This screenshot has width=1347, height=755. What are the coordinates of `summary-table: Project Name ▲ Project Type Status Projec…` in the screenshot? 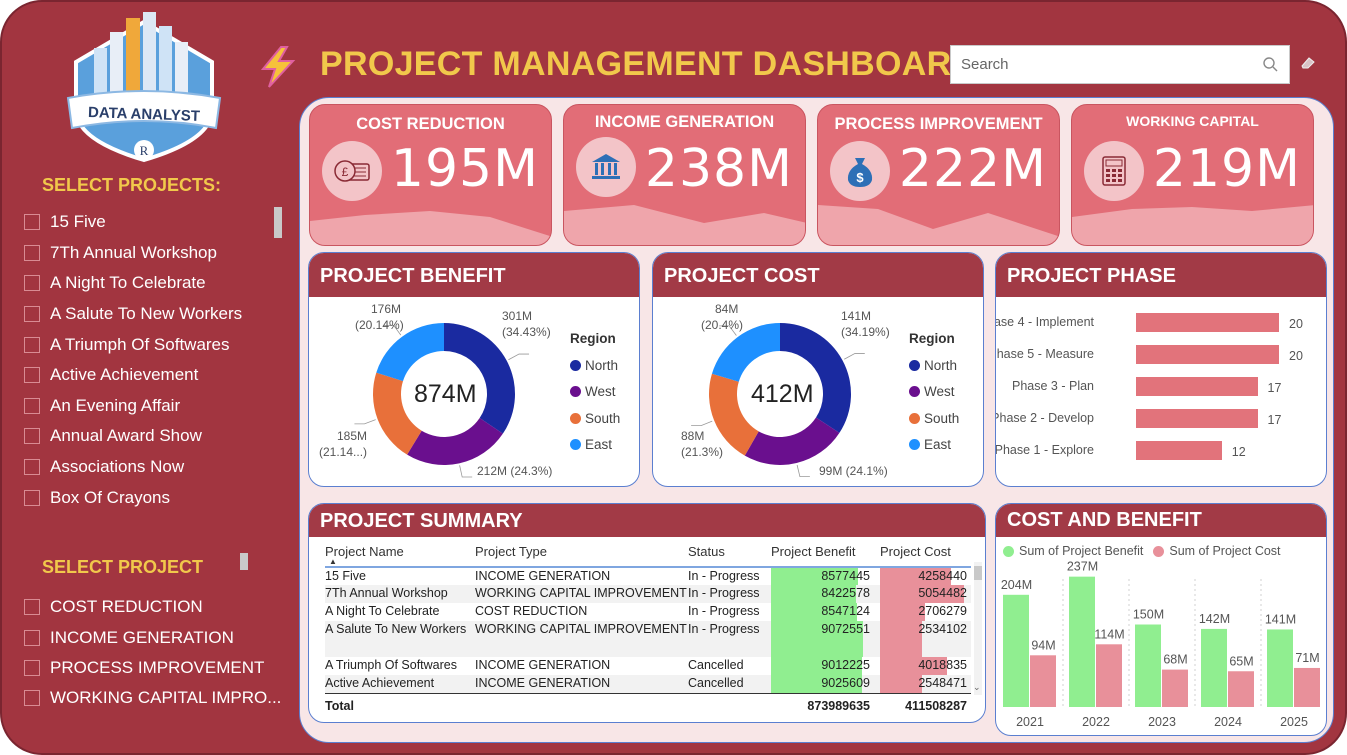 It's located at (648, 626).